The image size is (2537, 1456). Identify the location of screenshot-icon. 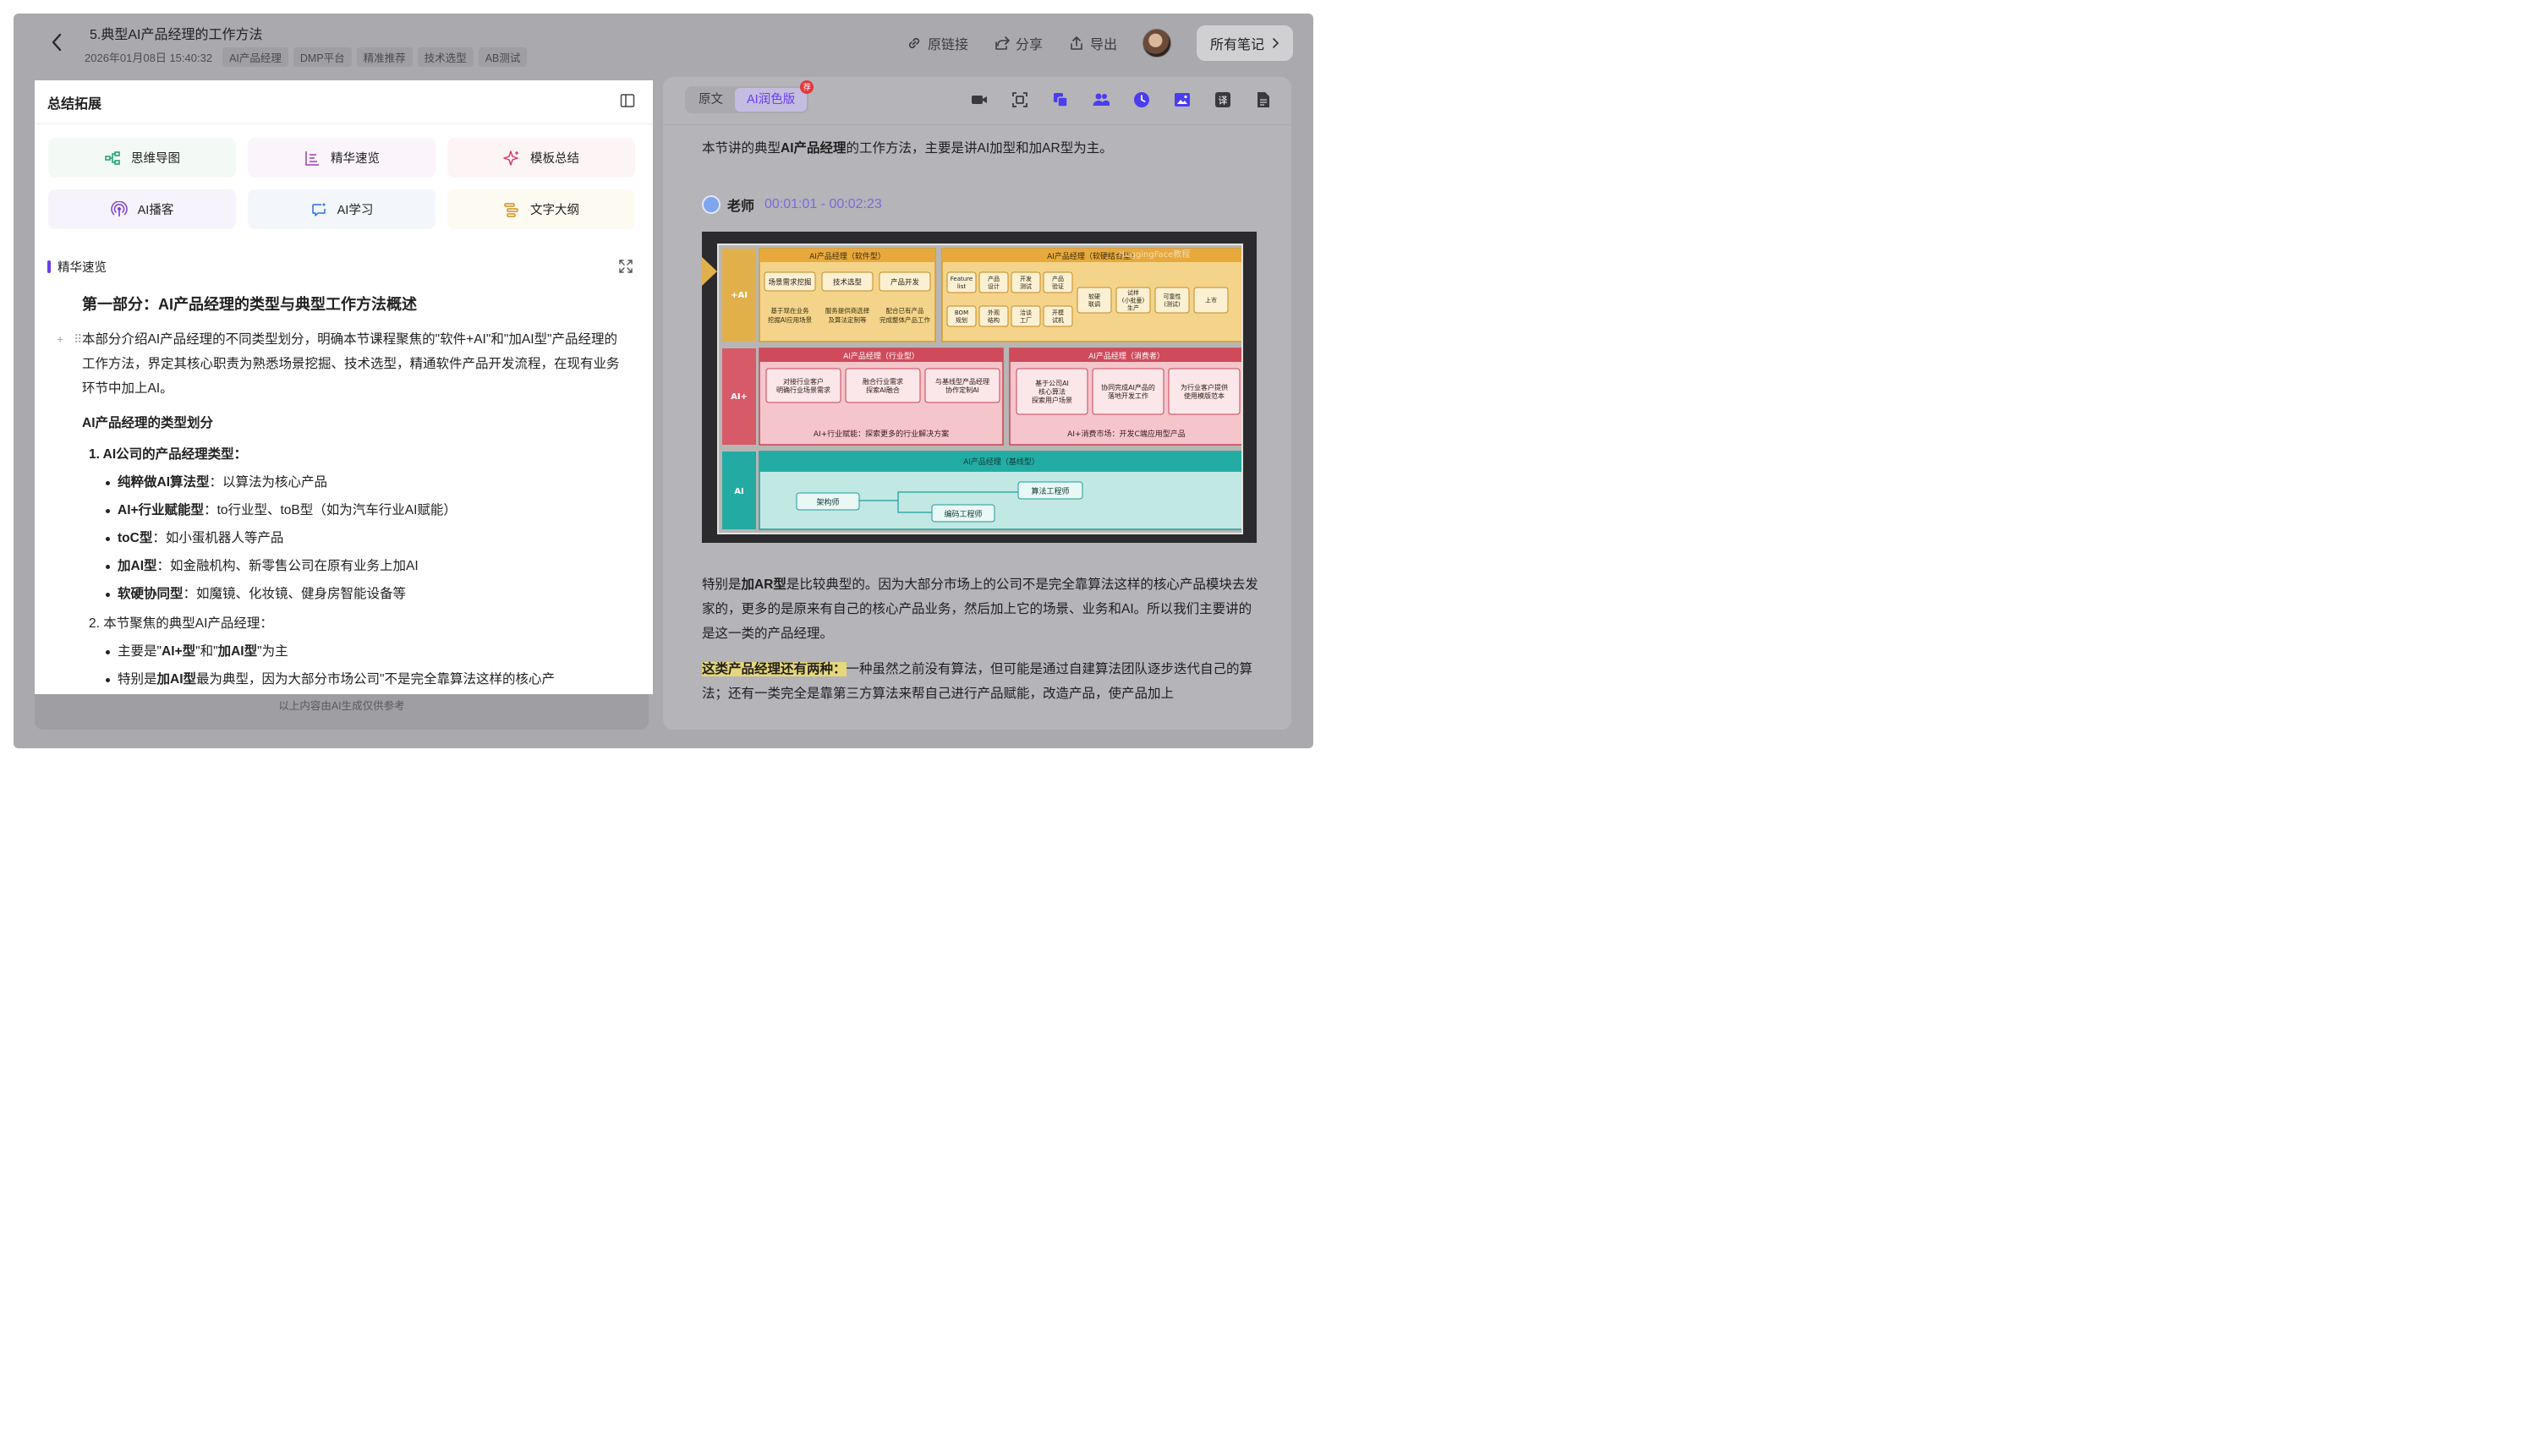
(1020, 99).